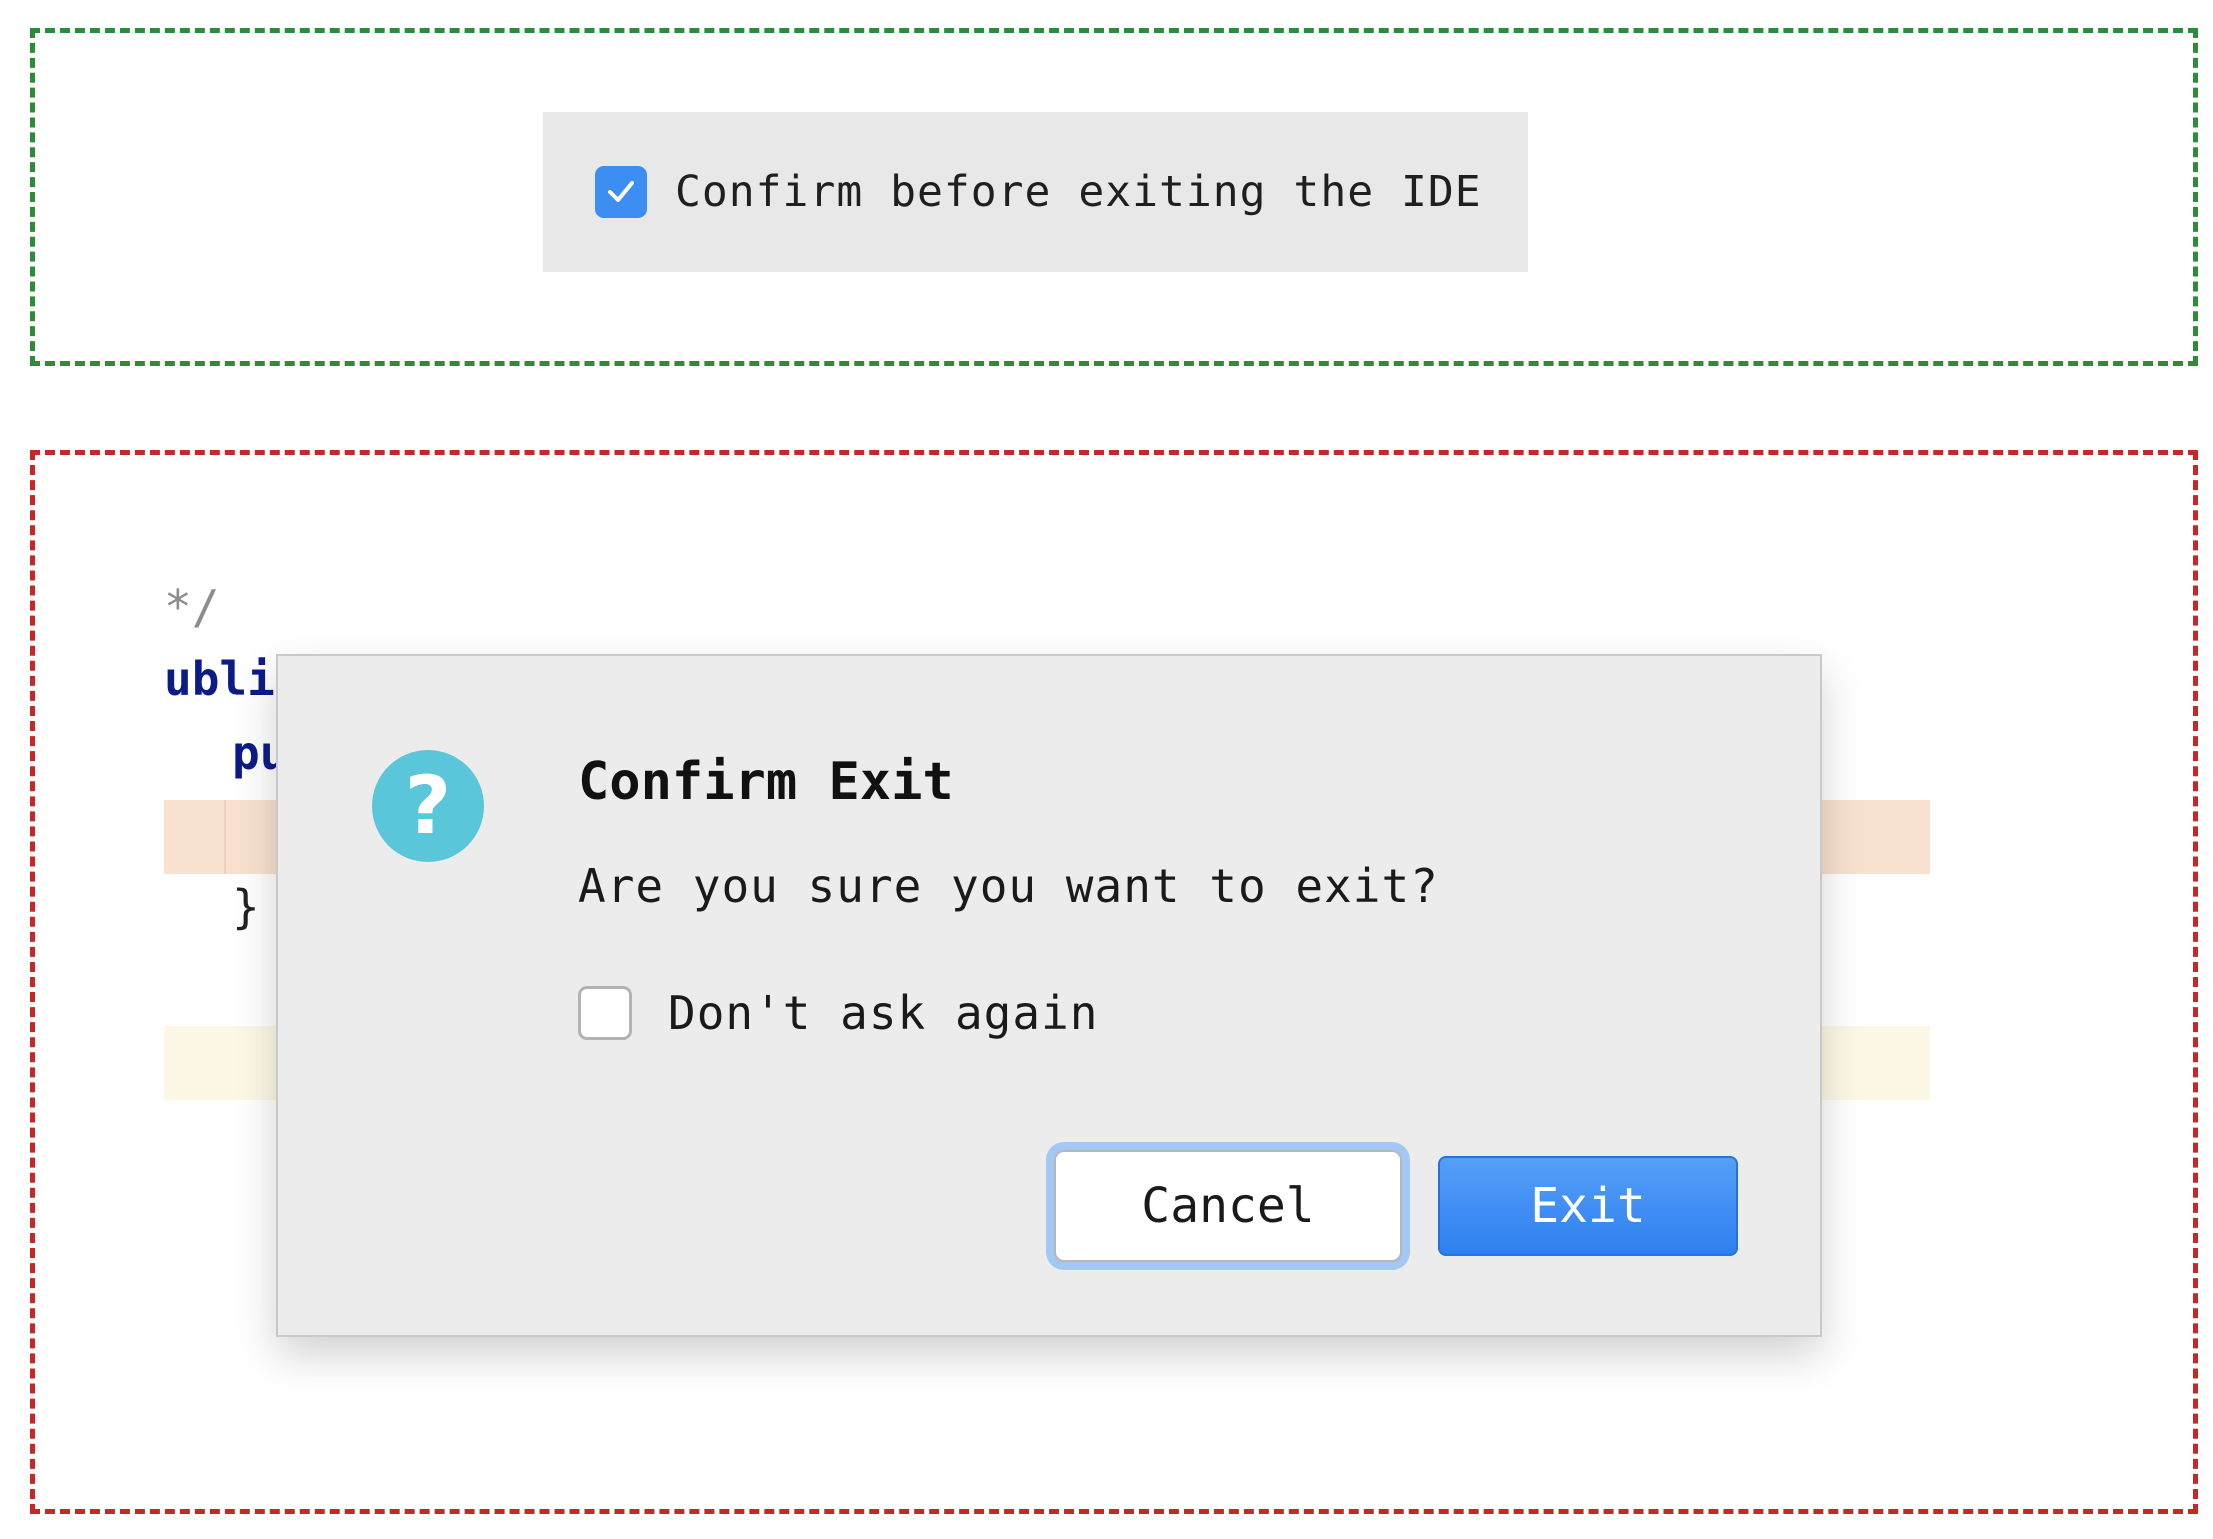 This screenshot has height=1539, width=2213. What do you see at coordinates (605, 1013) in the screenshot?
I see `dont-ask-again-checkbox` at bounding box center [605, 1013].